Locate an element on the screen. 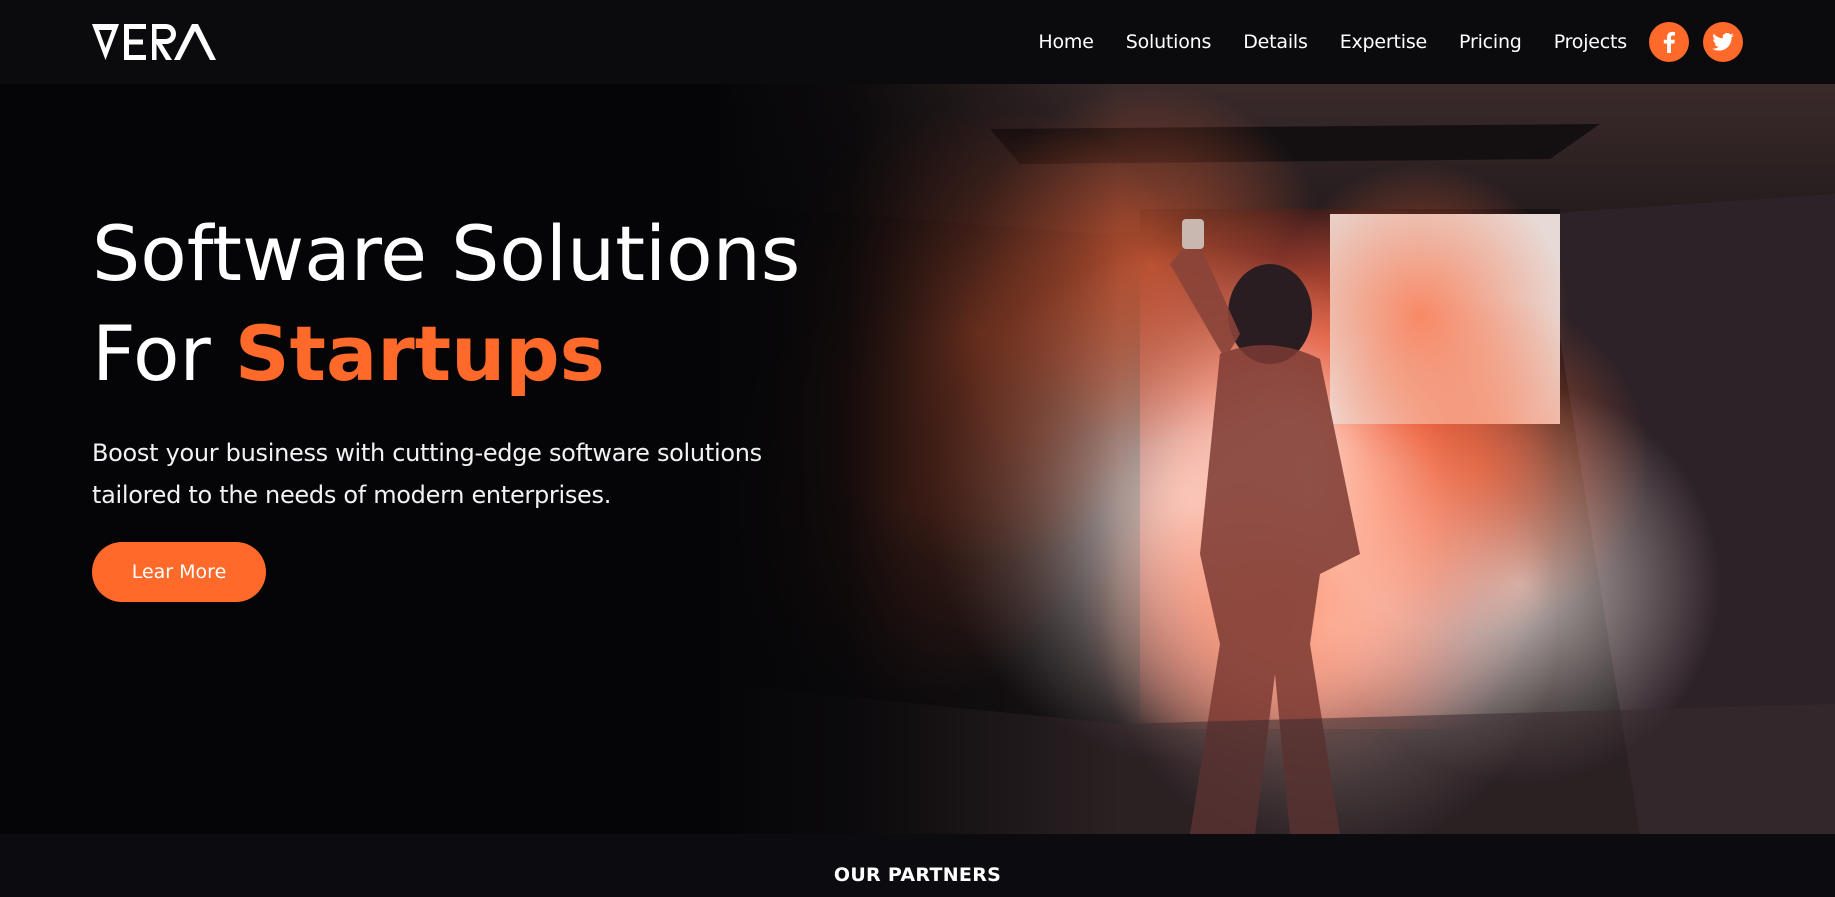 The width and height of the screenshot is (1835, 897). partners-section: OUR PARTNERS is located at coordinates (917, 865).